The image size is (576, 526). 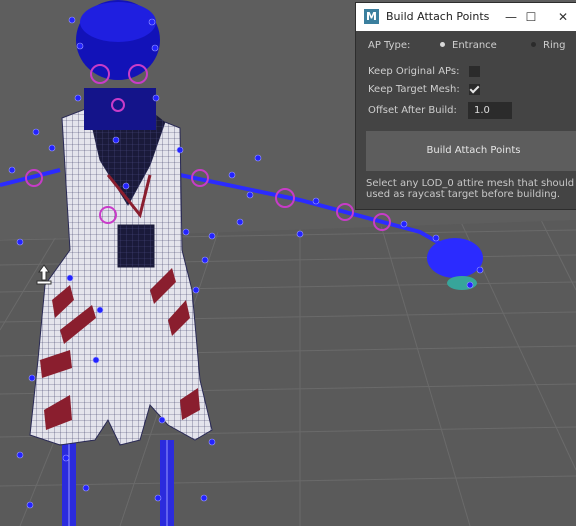 What do you see at coordinates (44, 274) in the screenshot?
I see `move-cursor-icon` at bounding box center [44, 274].